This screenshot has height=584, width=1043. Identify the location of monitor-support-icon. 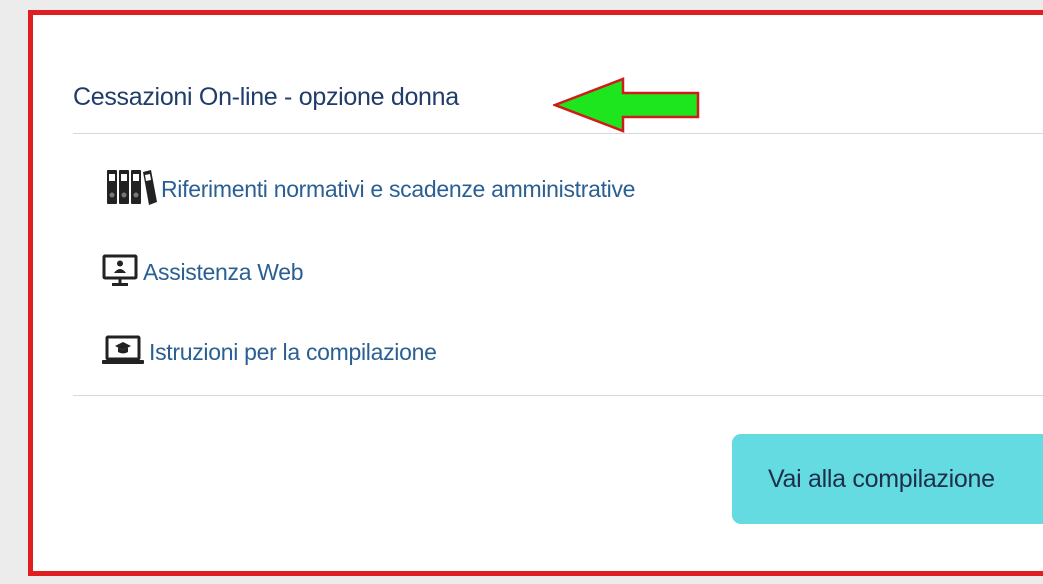
(120, 272).